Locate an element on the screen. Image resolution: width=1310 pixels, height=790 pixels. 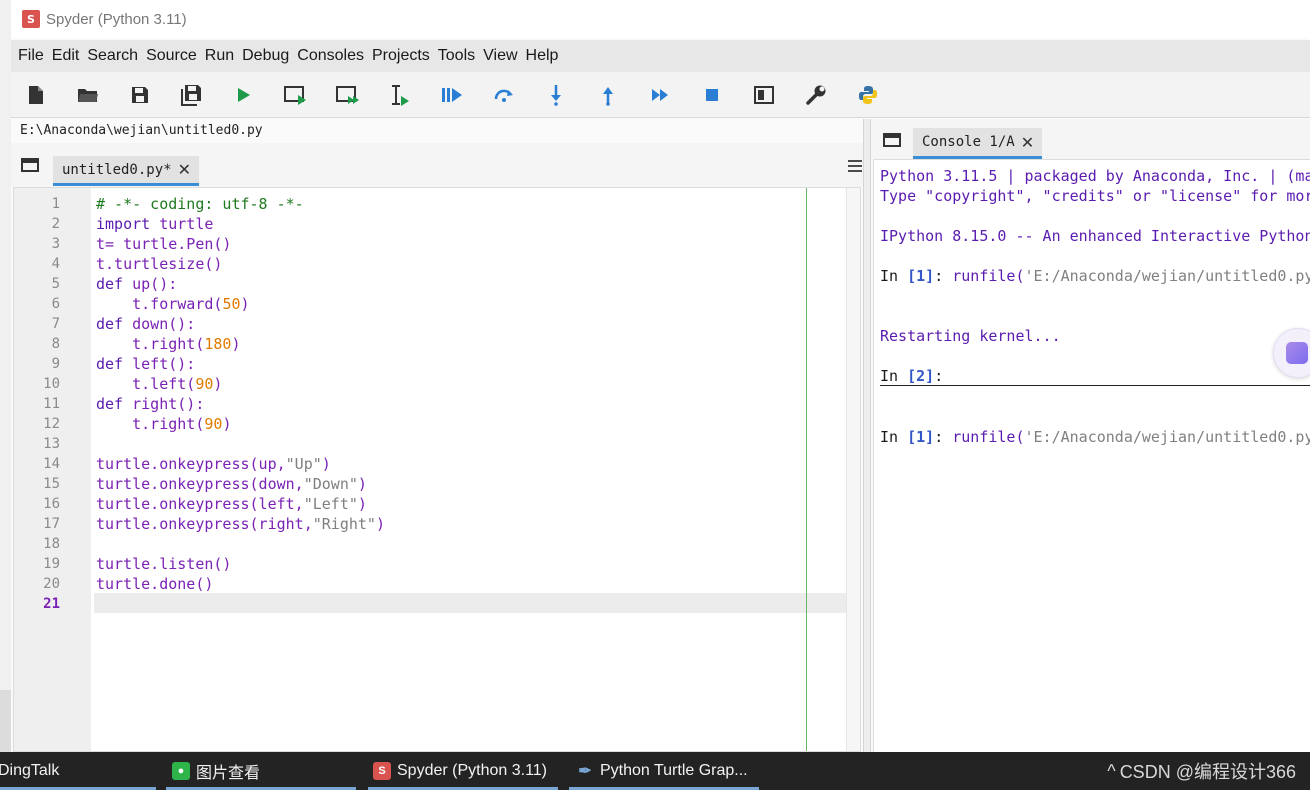
save-all-icon is located at coordinates (192, 95).